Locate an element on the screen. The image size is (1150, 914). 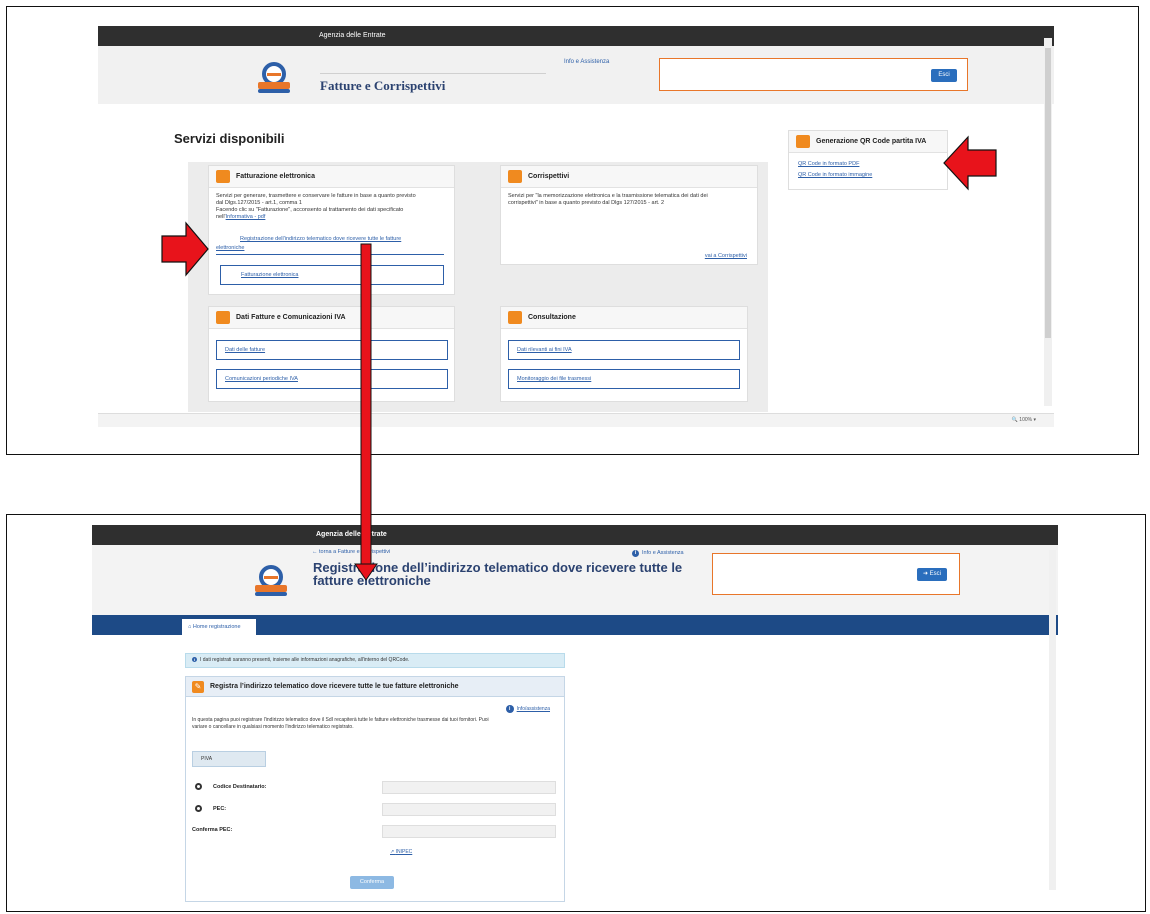
red-arrow-left-icon is located at coordinates (970, 163).